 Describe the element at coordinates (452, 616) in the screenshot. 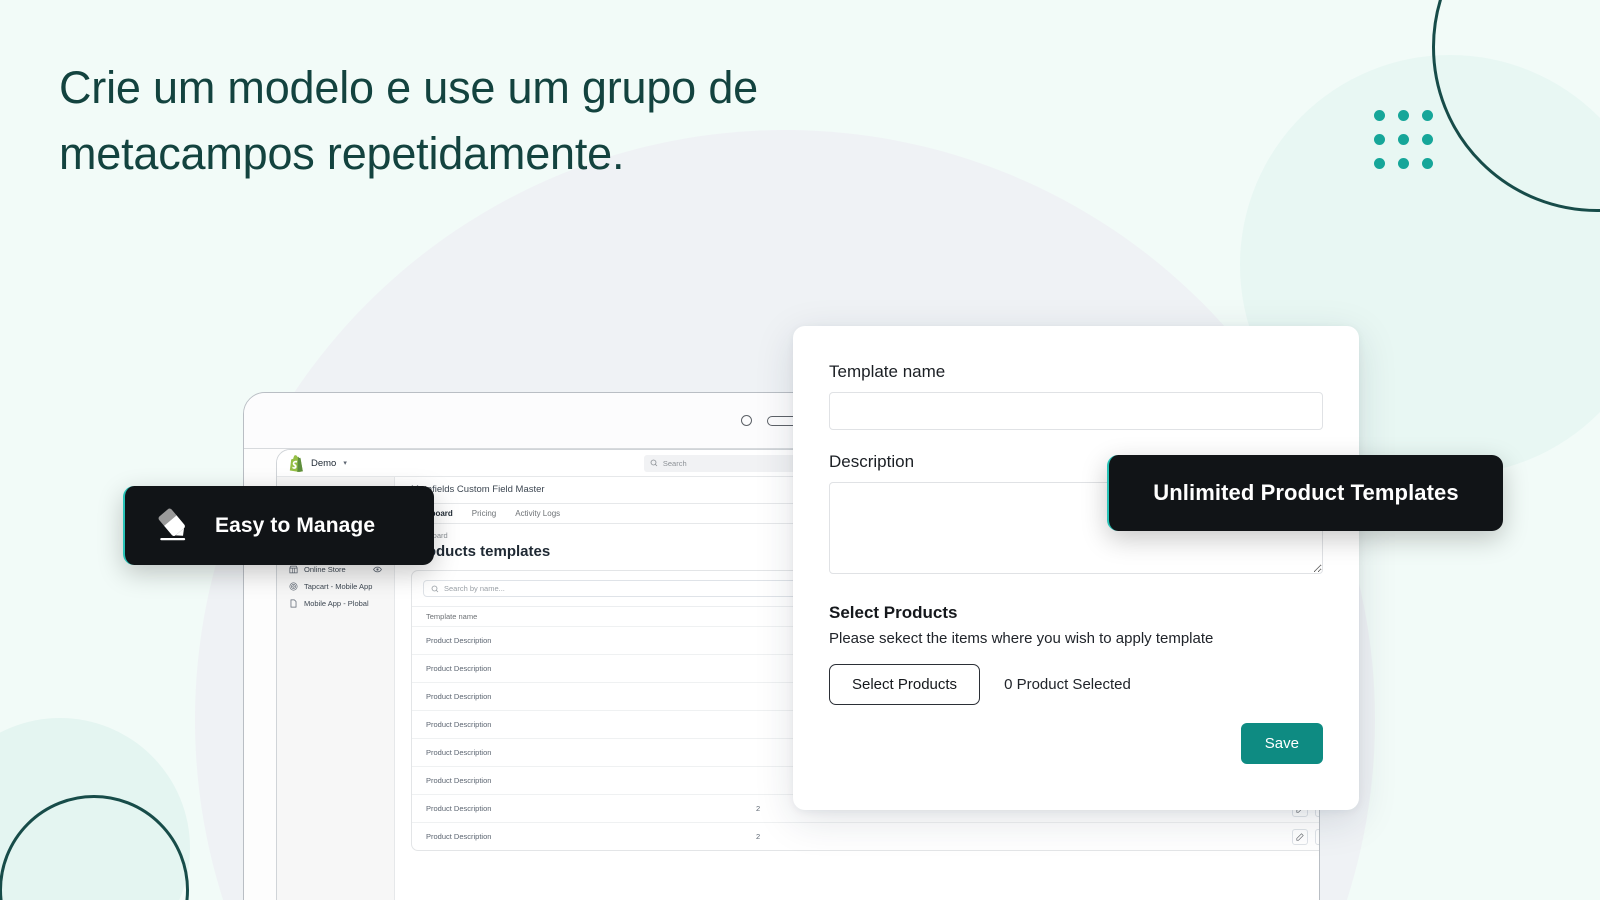

I see `column-template-name: Template name` at that location.